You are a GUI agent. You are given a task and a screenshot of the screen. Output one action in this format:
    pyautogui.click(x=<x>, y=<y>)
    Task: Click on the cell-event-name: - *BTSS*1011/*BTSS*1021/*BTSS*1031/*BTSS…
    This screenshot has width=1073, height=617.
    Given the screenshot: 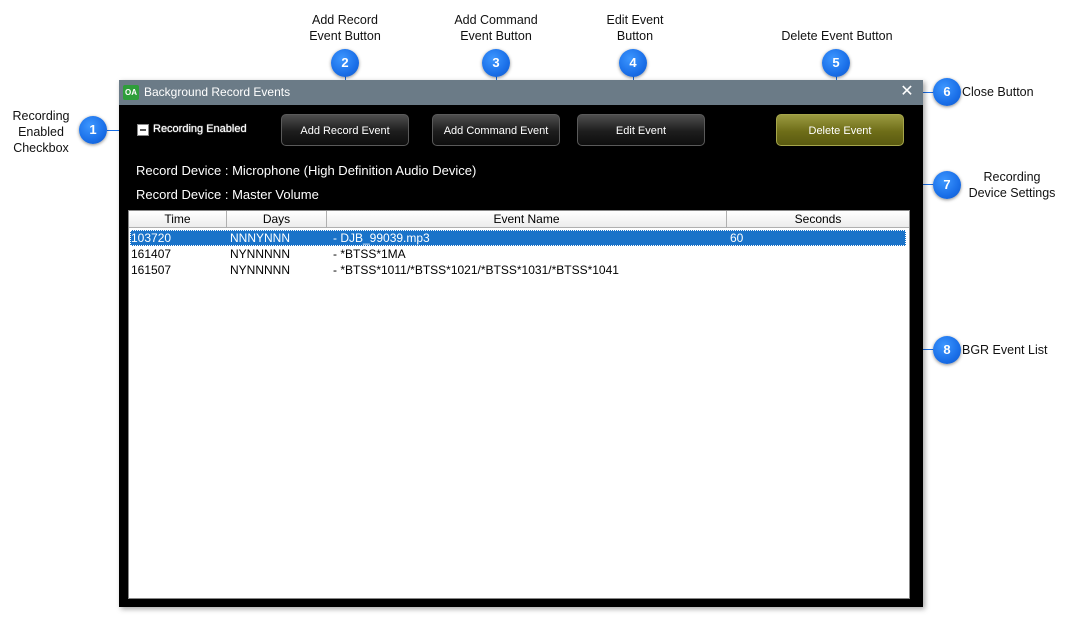 What is the action you would take?
    pyautogui.click(x=476, y=270)
    